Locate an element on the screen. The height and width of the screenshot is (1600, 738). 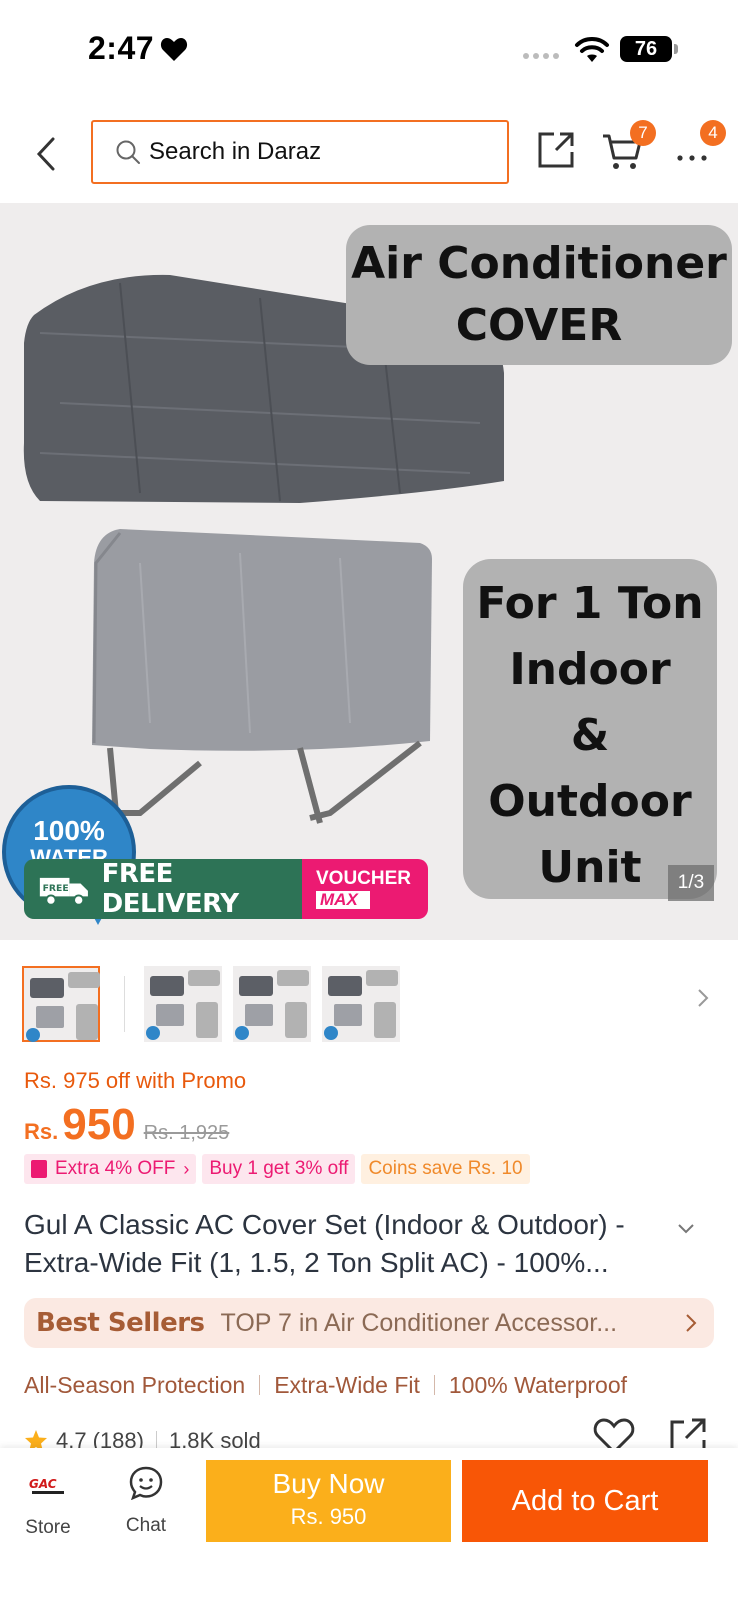
buy-get-tag: Buy 1 get 3% off is located at coordinates (279, 1169).